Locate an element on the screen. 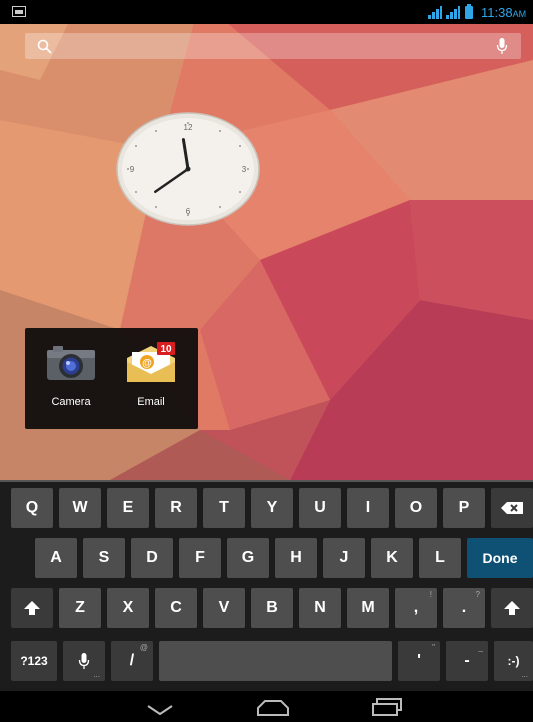  camera-icon is located at coordinates (71, 363).